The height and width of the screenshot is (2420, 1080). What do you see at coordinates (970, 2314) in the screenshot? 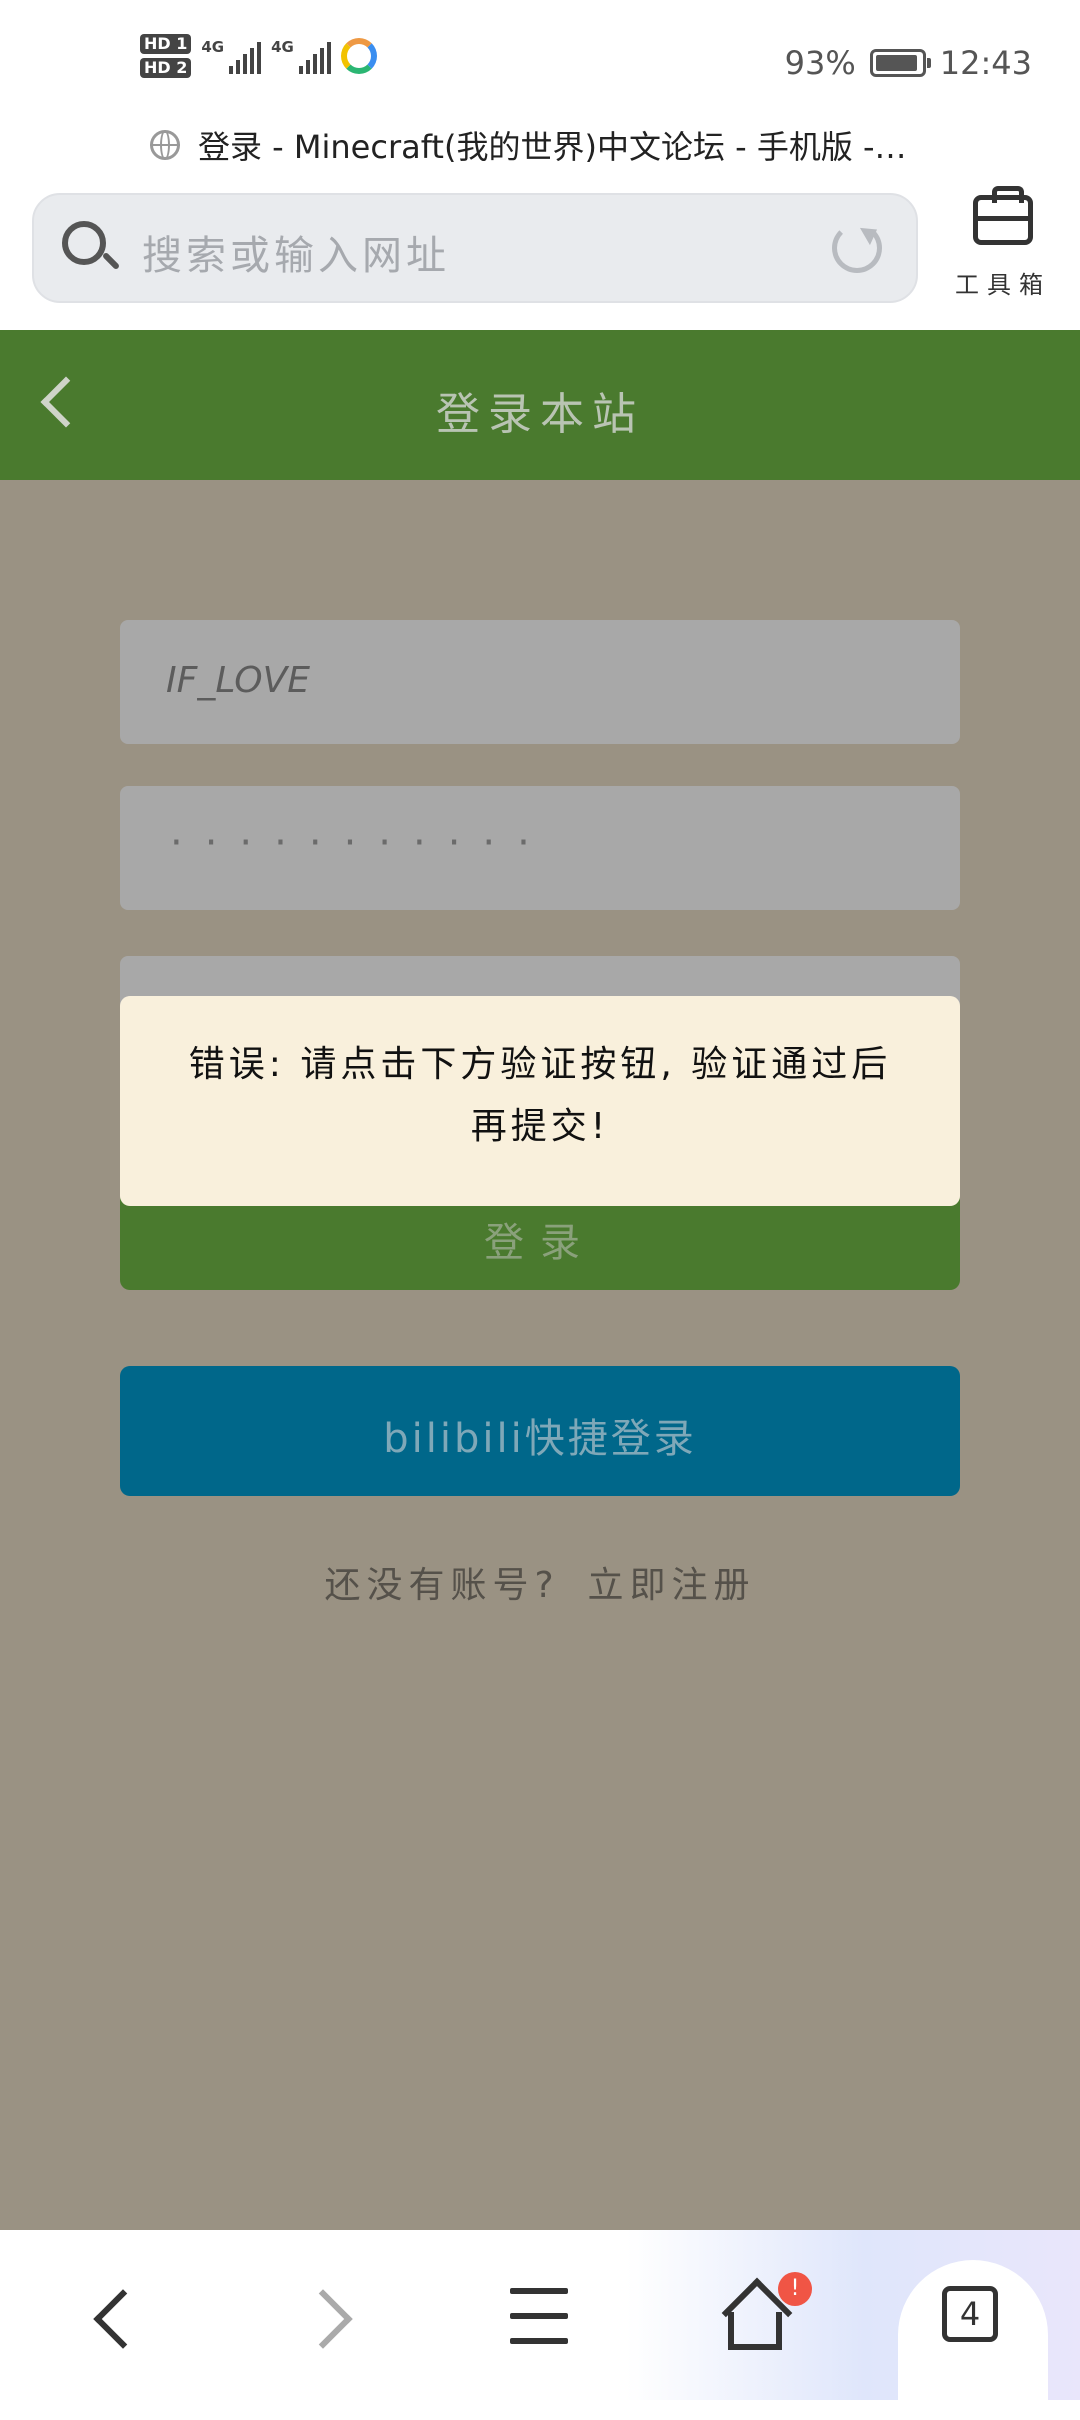
I see `tabs-count-button: 4` at bounding box center [970, 2314].